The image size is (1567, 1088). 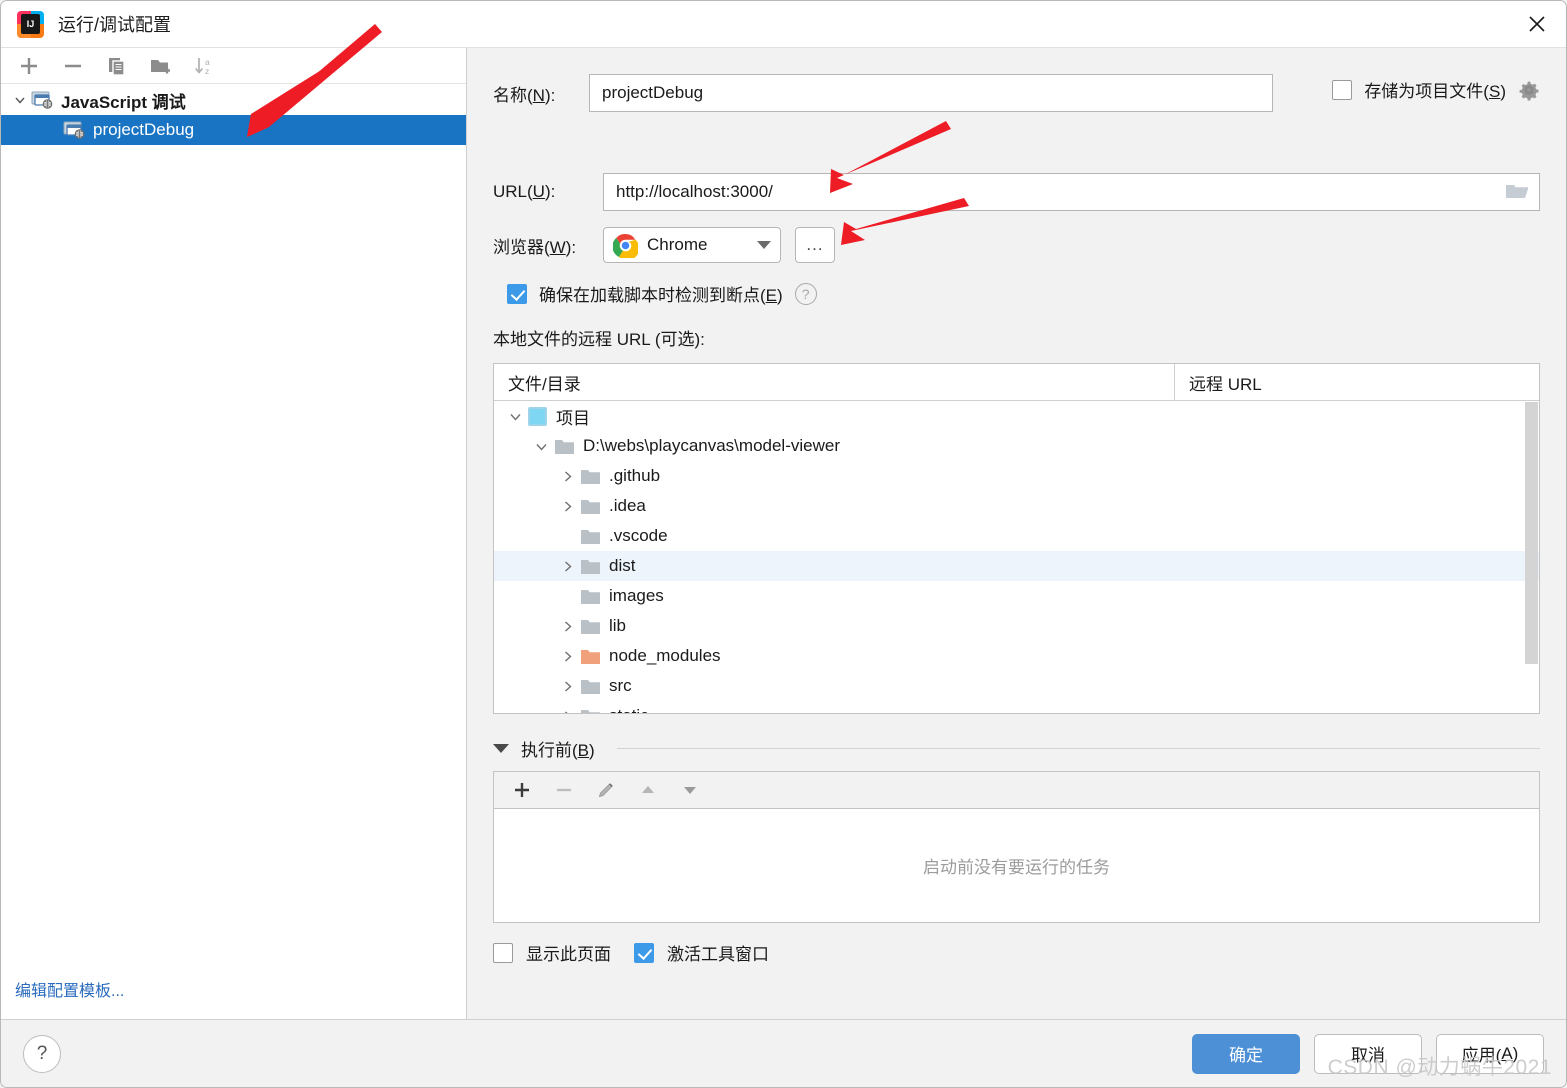 I want to click on table-row: static, so click(x=1016, y=707).